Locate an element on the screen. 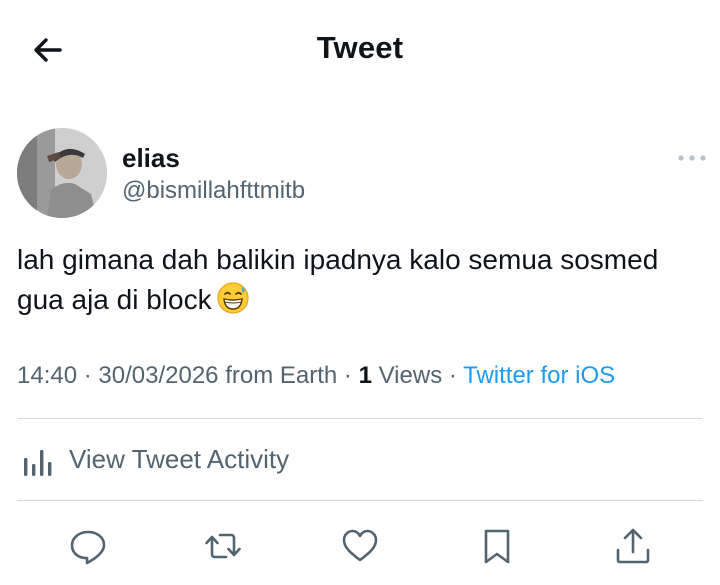  share-icon is located at coordinates (633, 546).